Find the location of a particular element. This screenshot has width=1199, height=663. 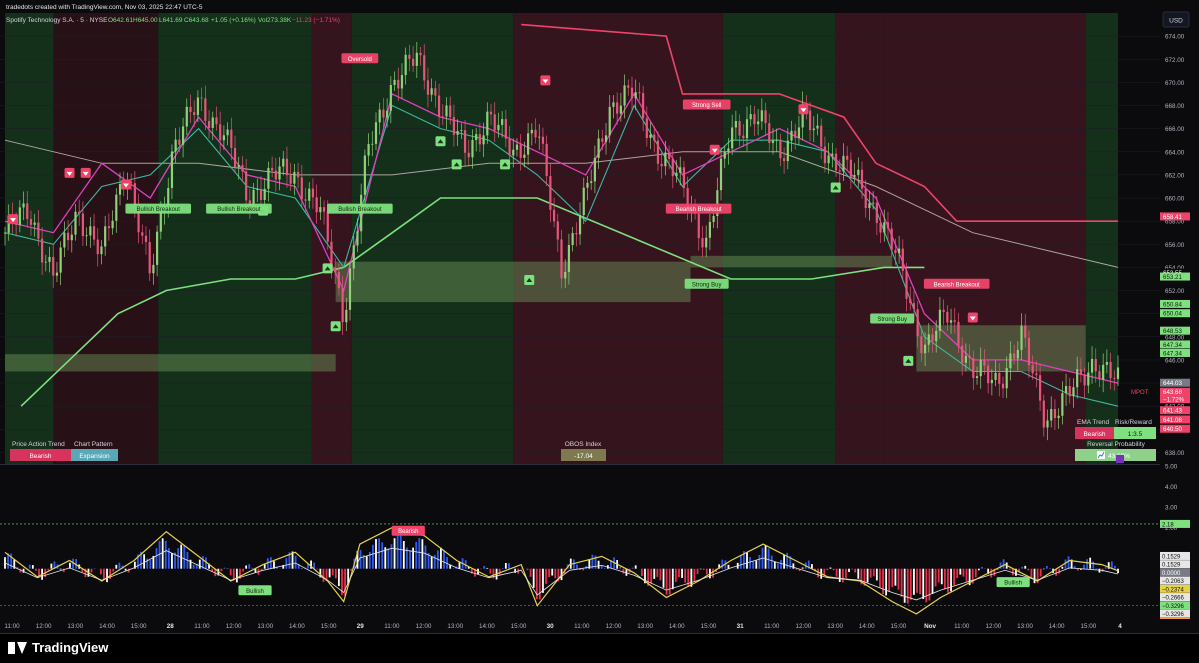

event-label: Strong Buy is located at coordinates (892, 320).